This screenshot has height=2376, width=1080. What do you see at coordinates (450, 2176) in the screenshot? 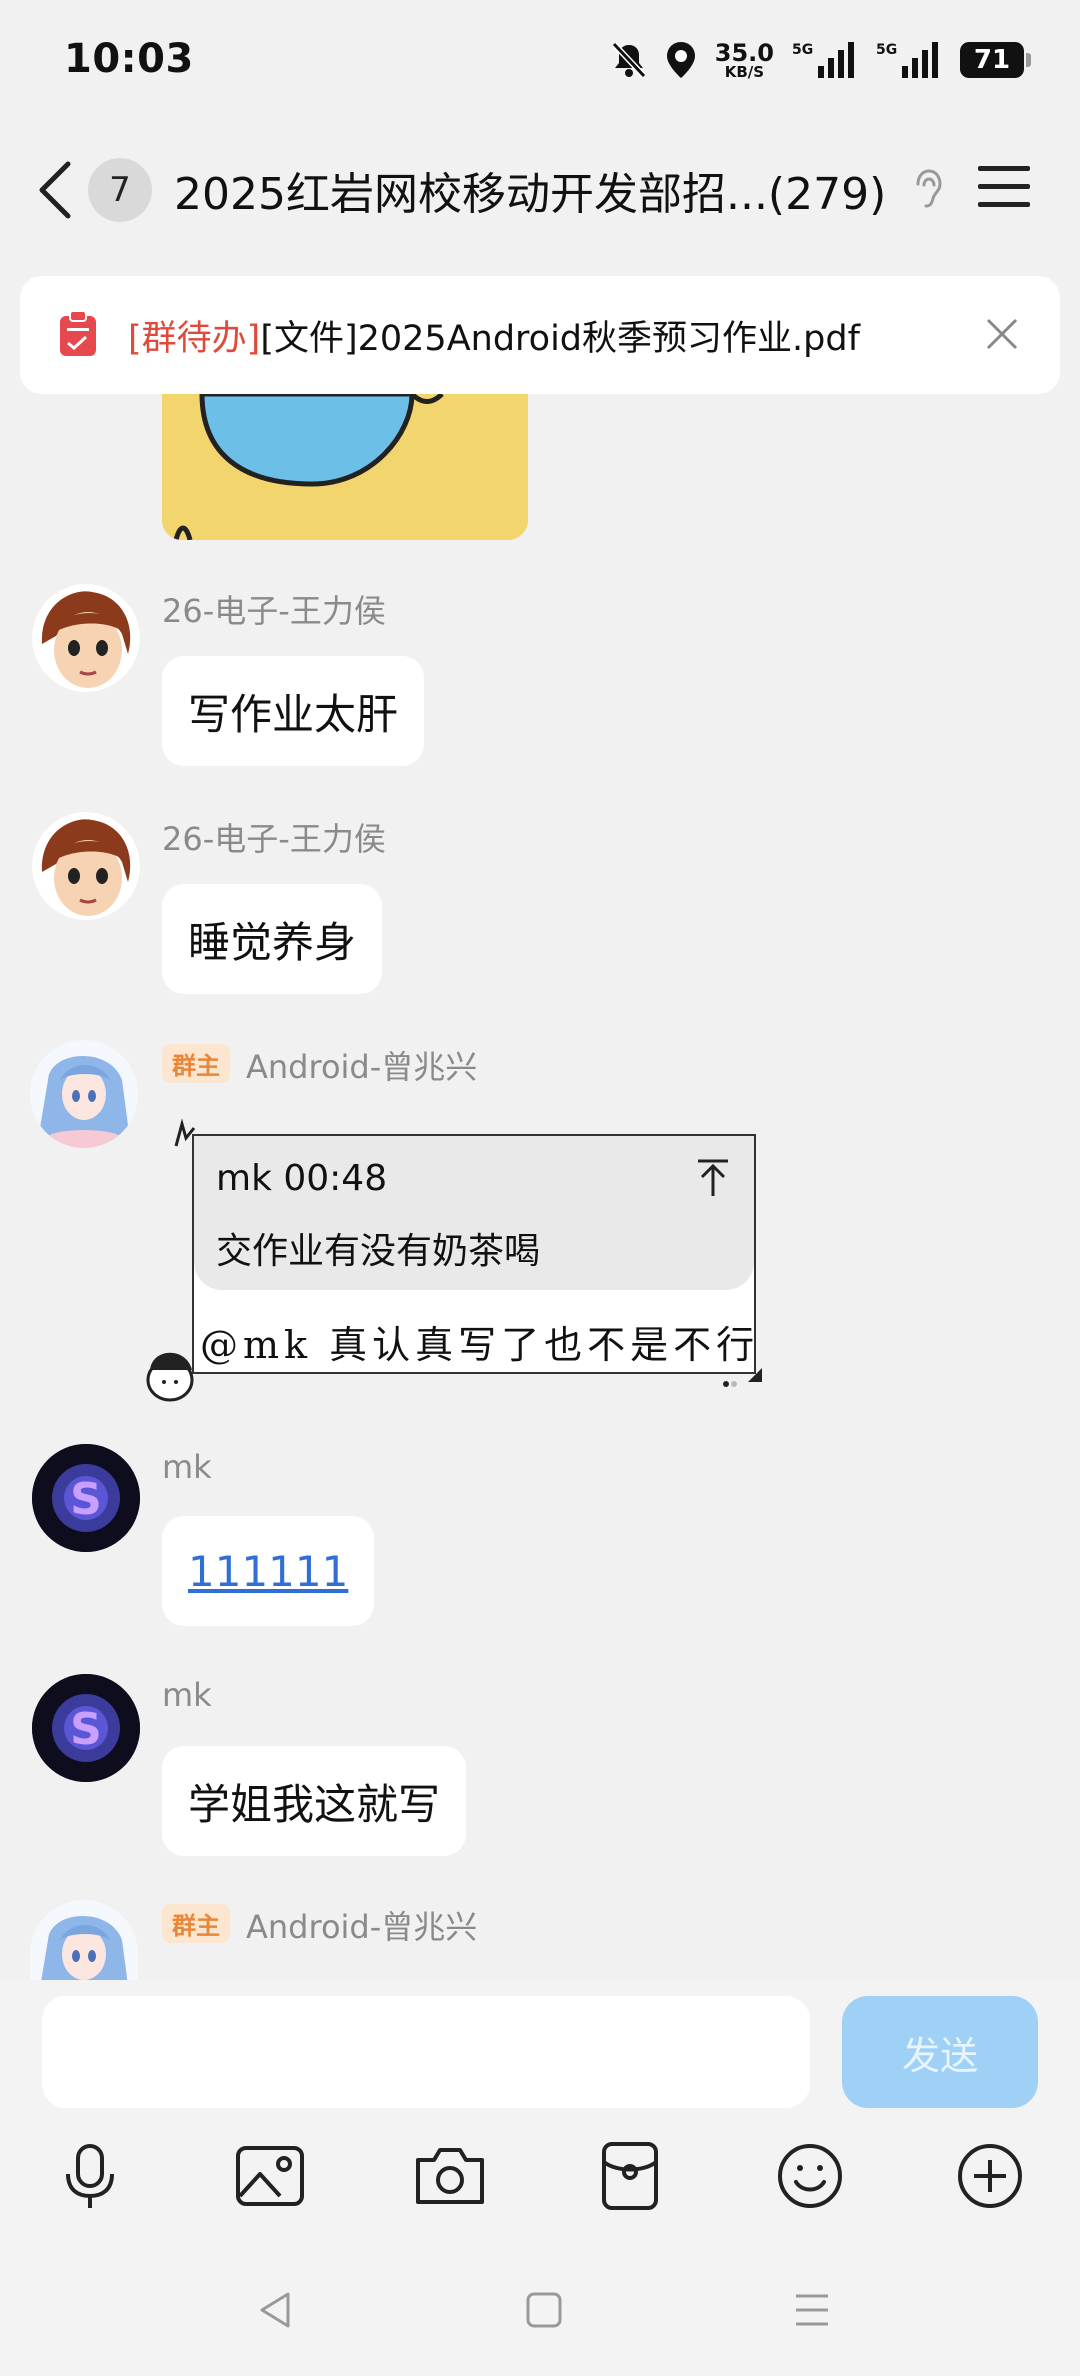
I see `camera-icon` at bounding box center [450, 2176].